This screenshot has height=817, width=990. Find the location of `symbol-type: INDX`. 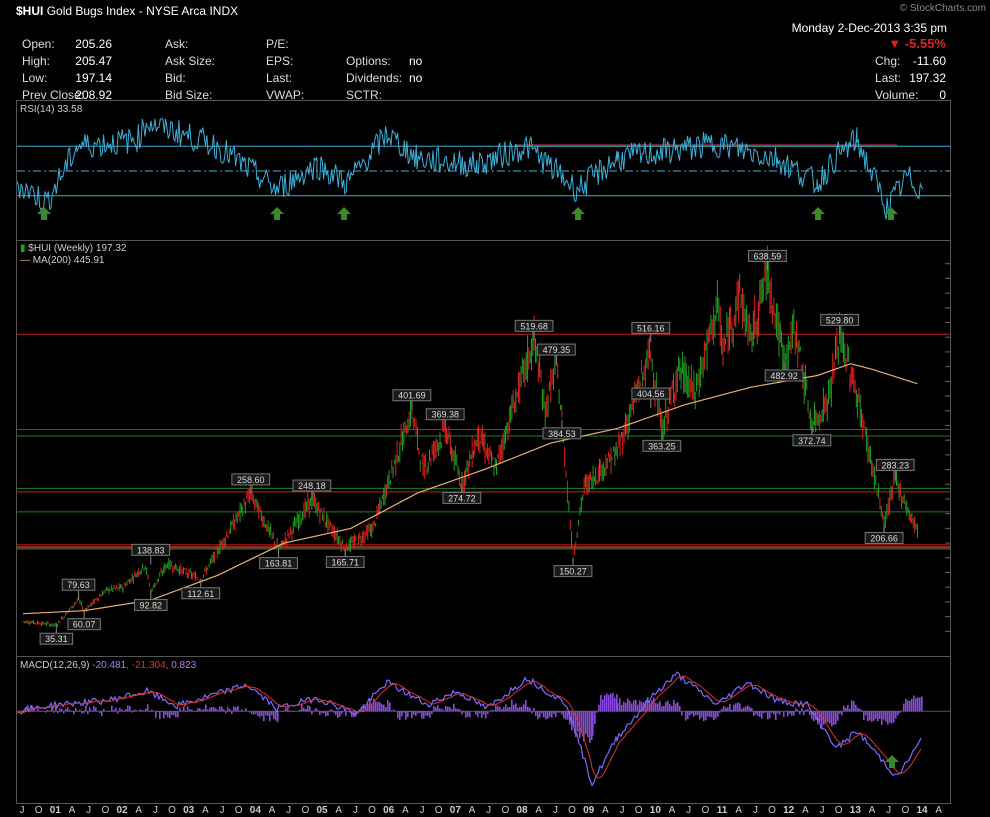

symbol-type: INDX is located at coordinates (224, 11).